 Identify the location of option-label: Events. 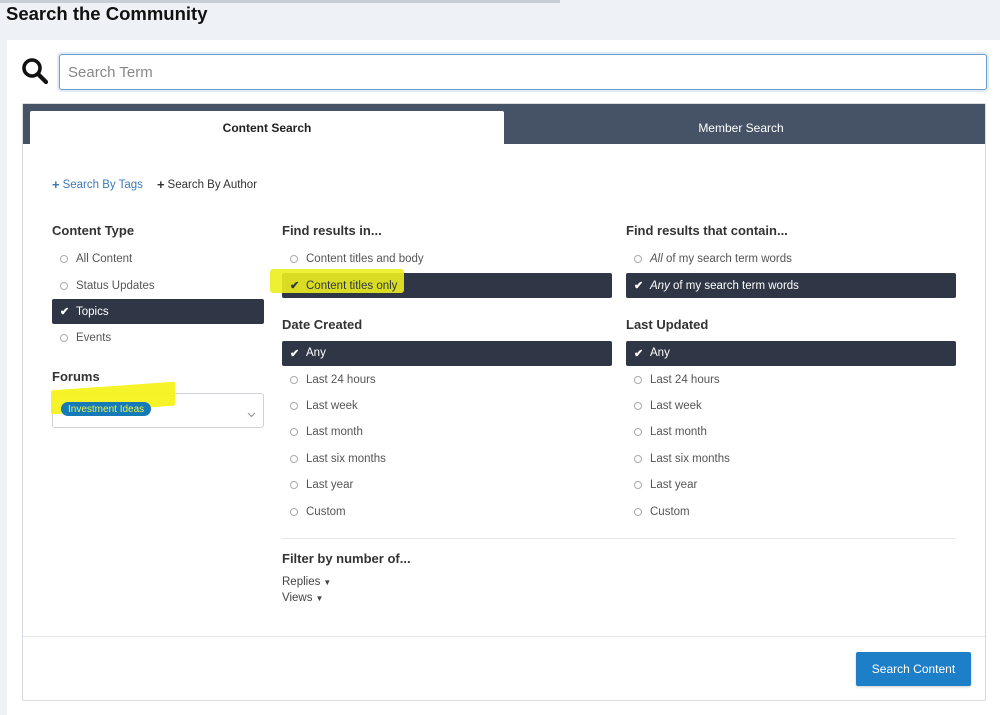
(94, 338).